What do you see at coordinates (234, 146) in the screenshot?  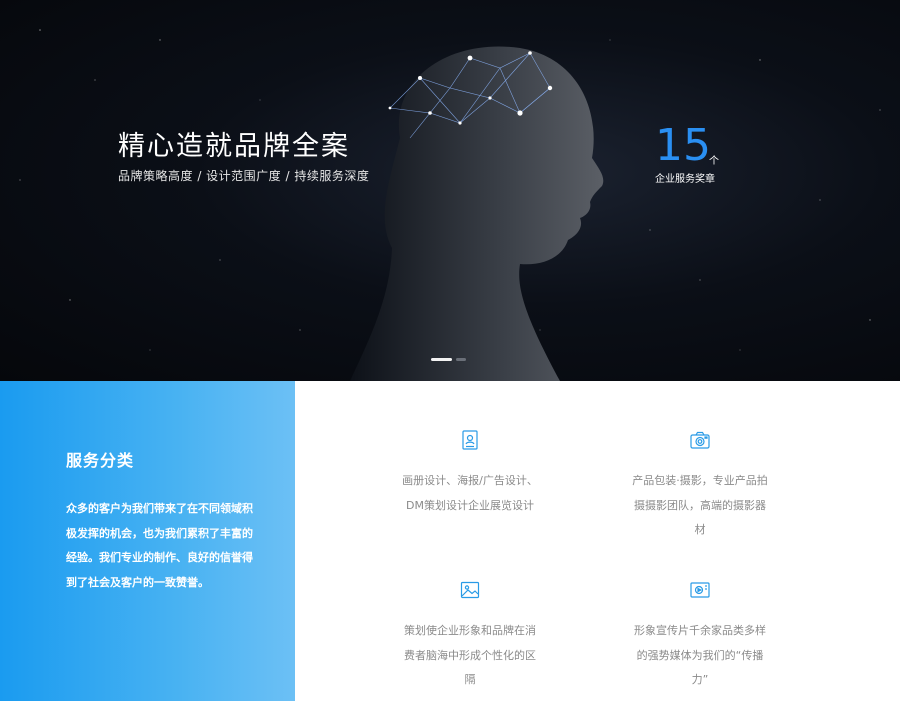 I see `hero-title: 精心造就品牌全案` at bounding box center [234, 146].